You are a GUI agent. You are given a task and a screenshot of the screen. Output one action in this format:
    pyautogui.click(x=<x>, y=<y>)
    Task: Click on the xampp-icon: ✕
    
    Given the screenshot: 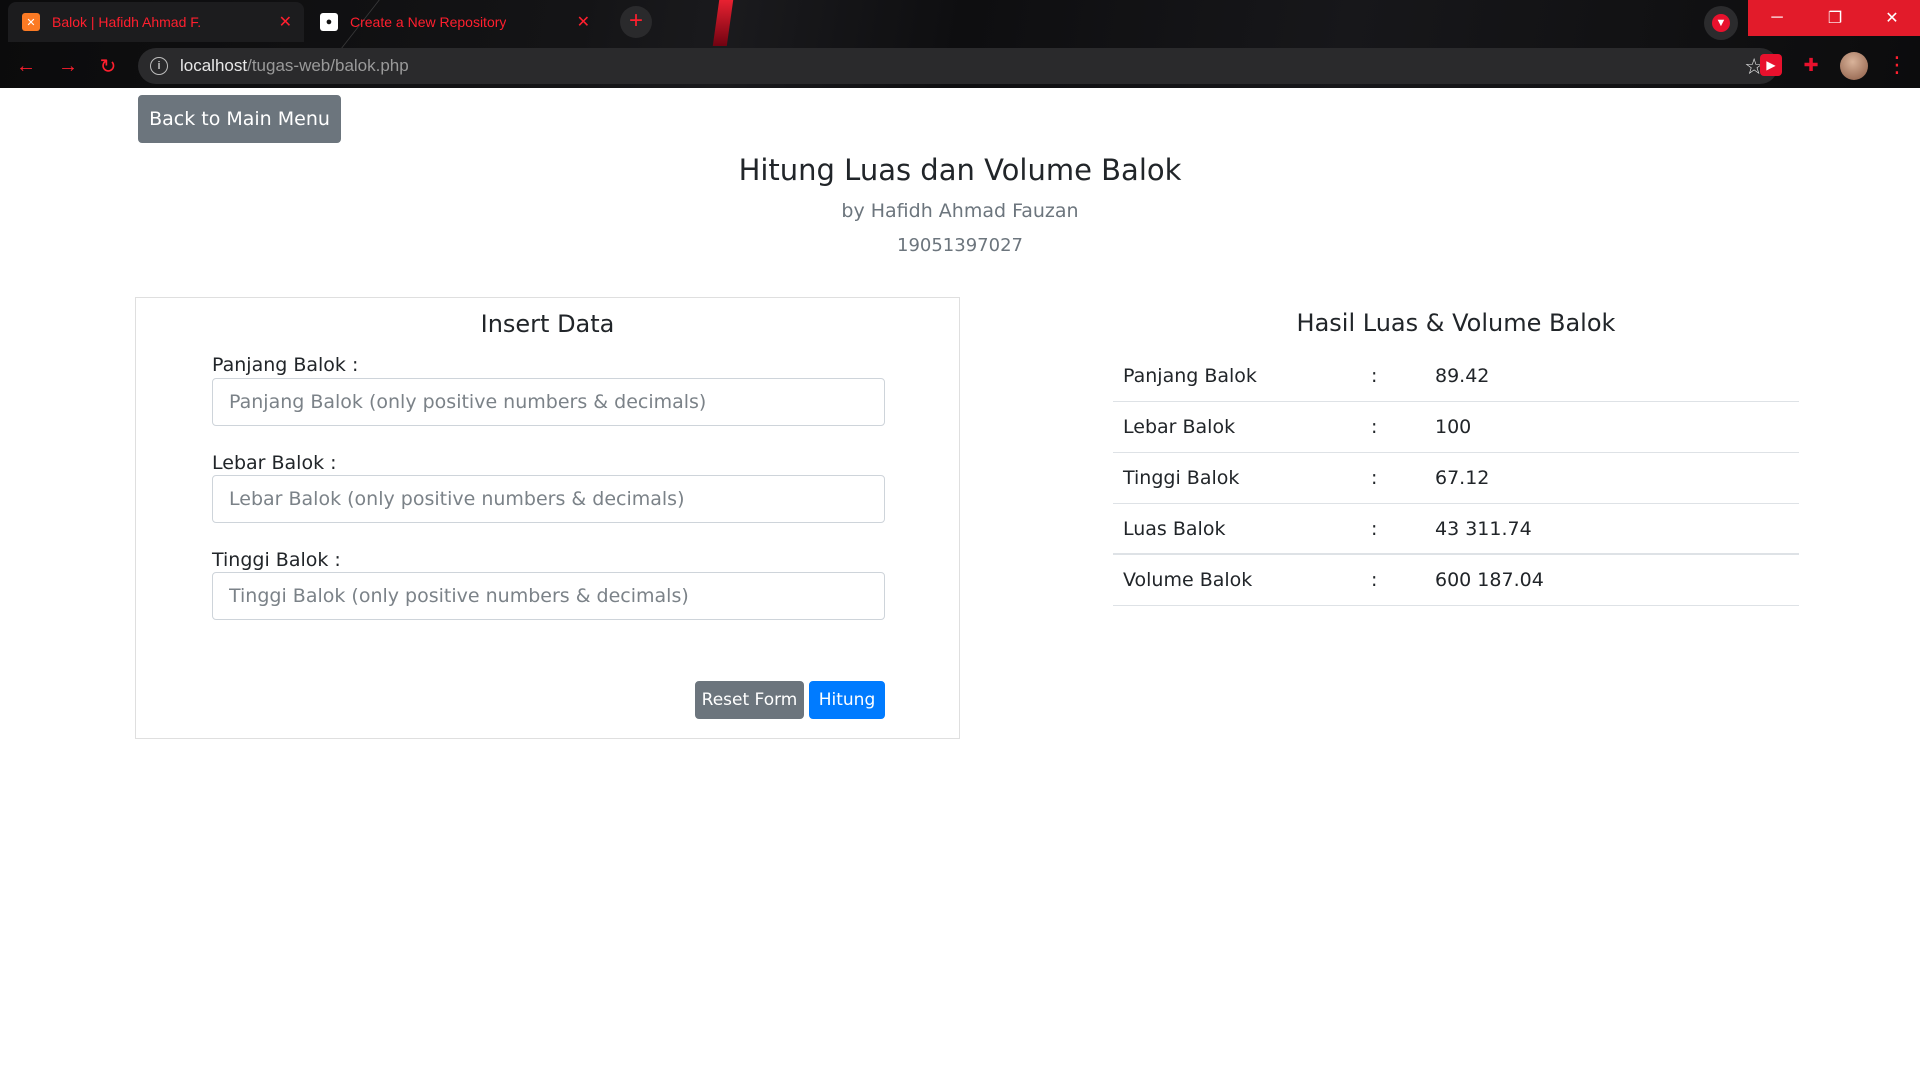 What is the action you would take?
    pyautogui.click(x=31, y=22)
    